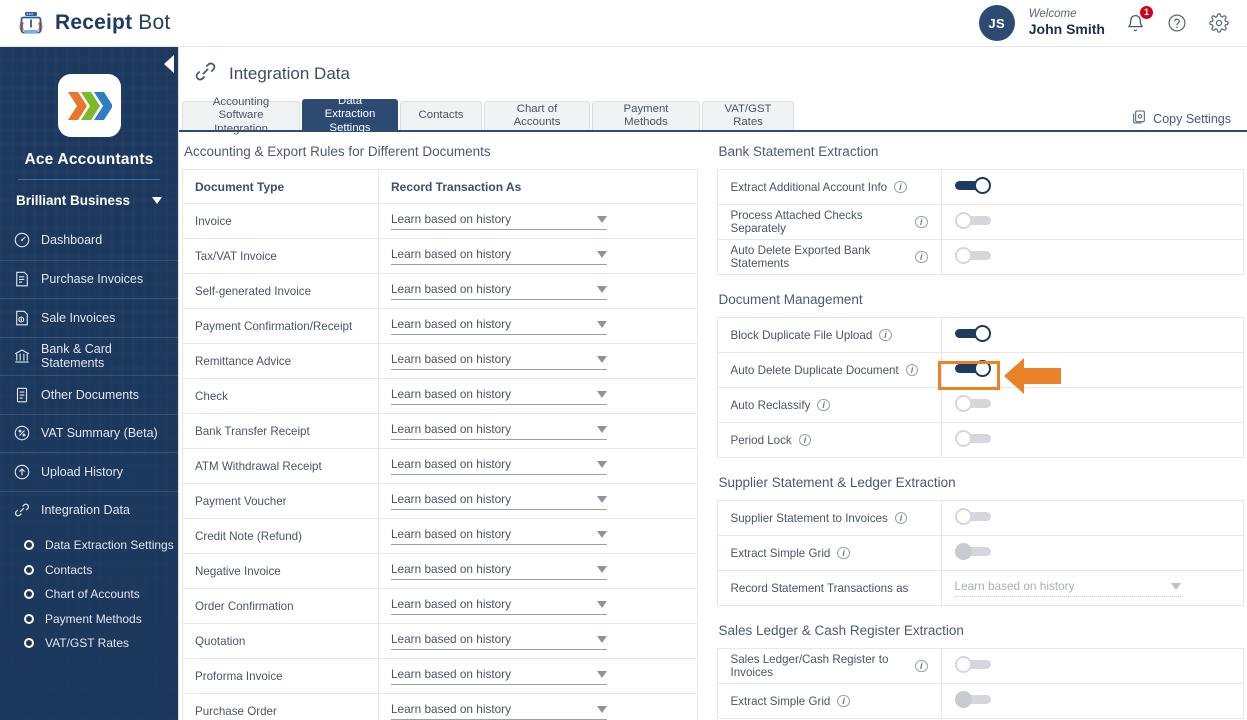  What do you see at coordinates (113, 22) in the screenshot?
I see `brand-title: Receipt Bot` at bounding box center [113, 22].